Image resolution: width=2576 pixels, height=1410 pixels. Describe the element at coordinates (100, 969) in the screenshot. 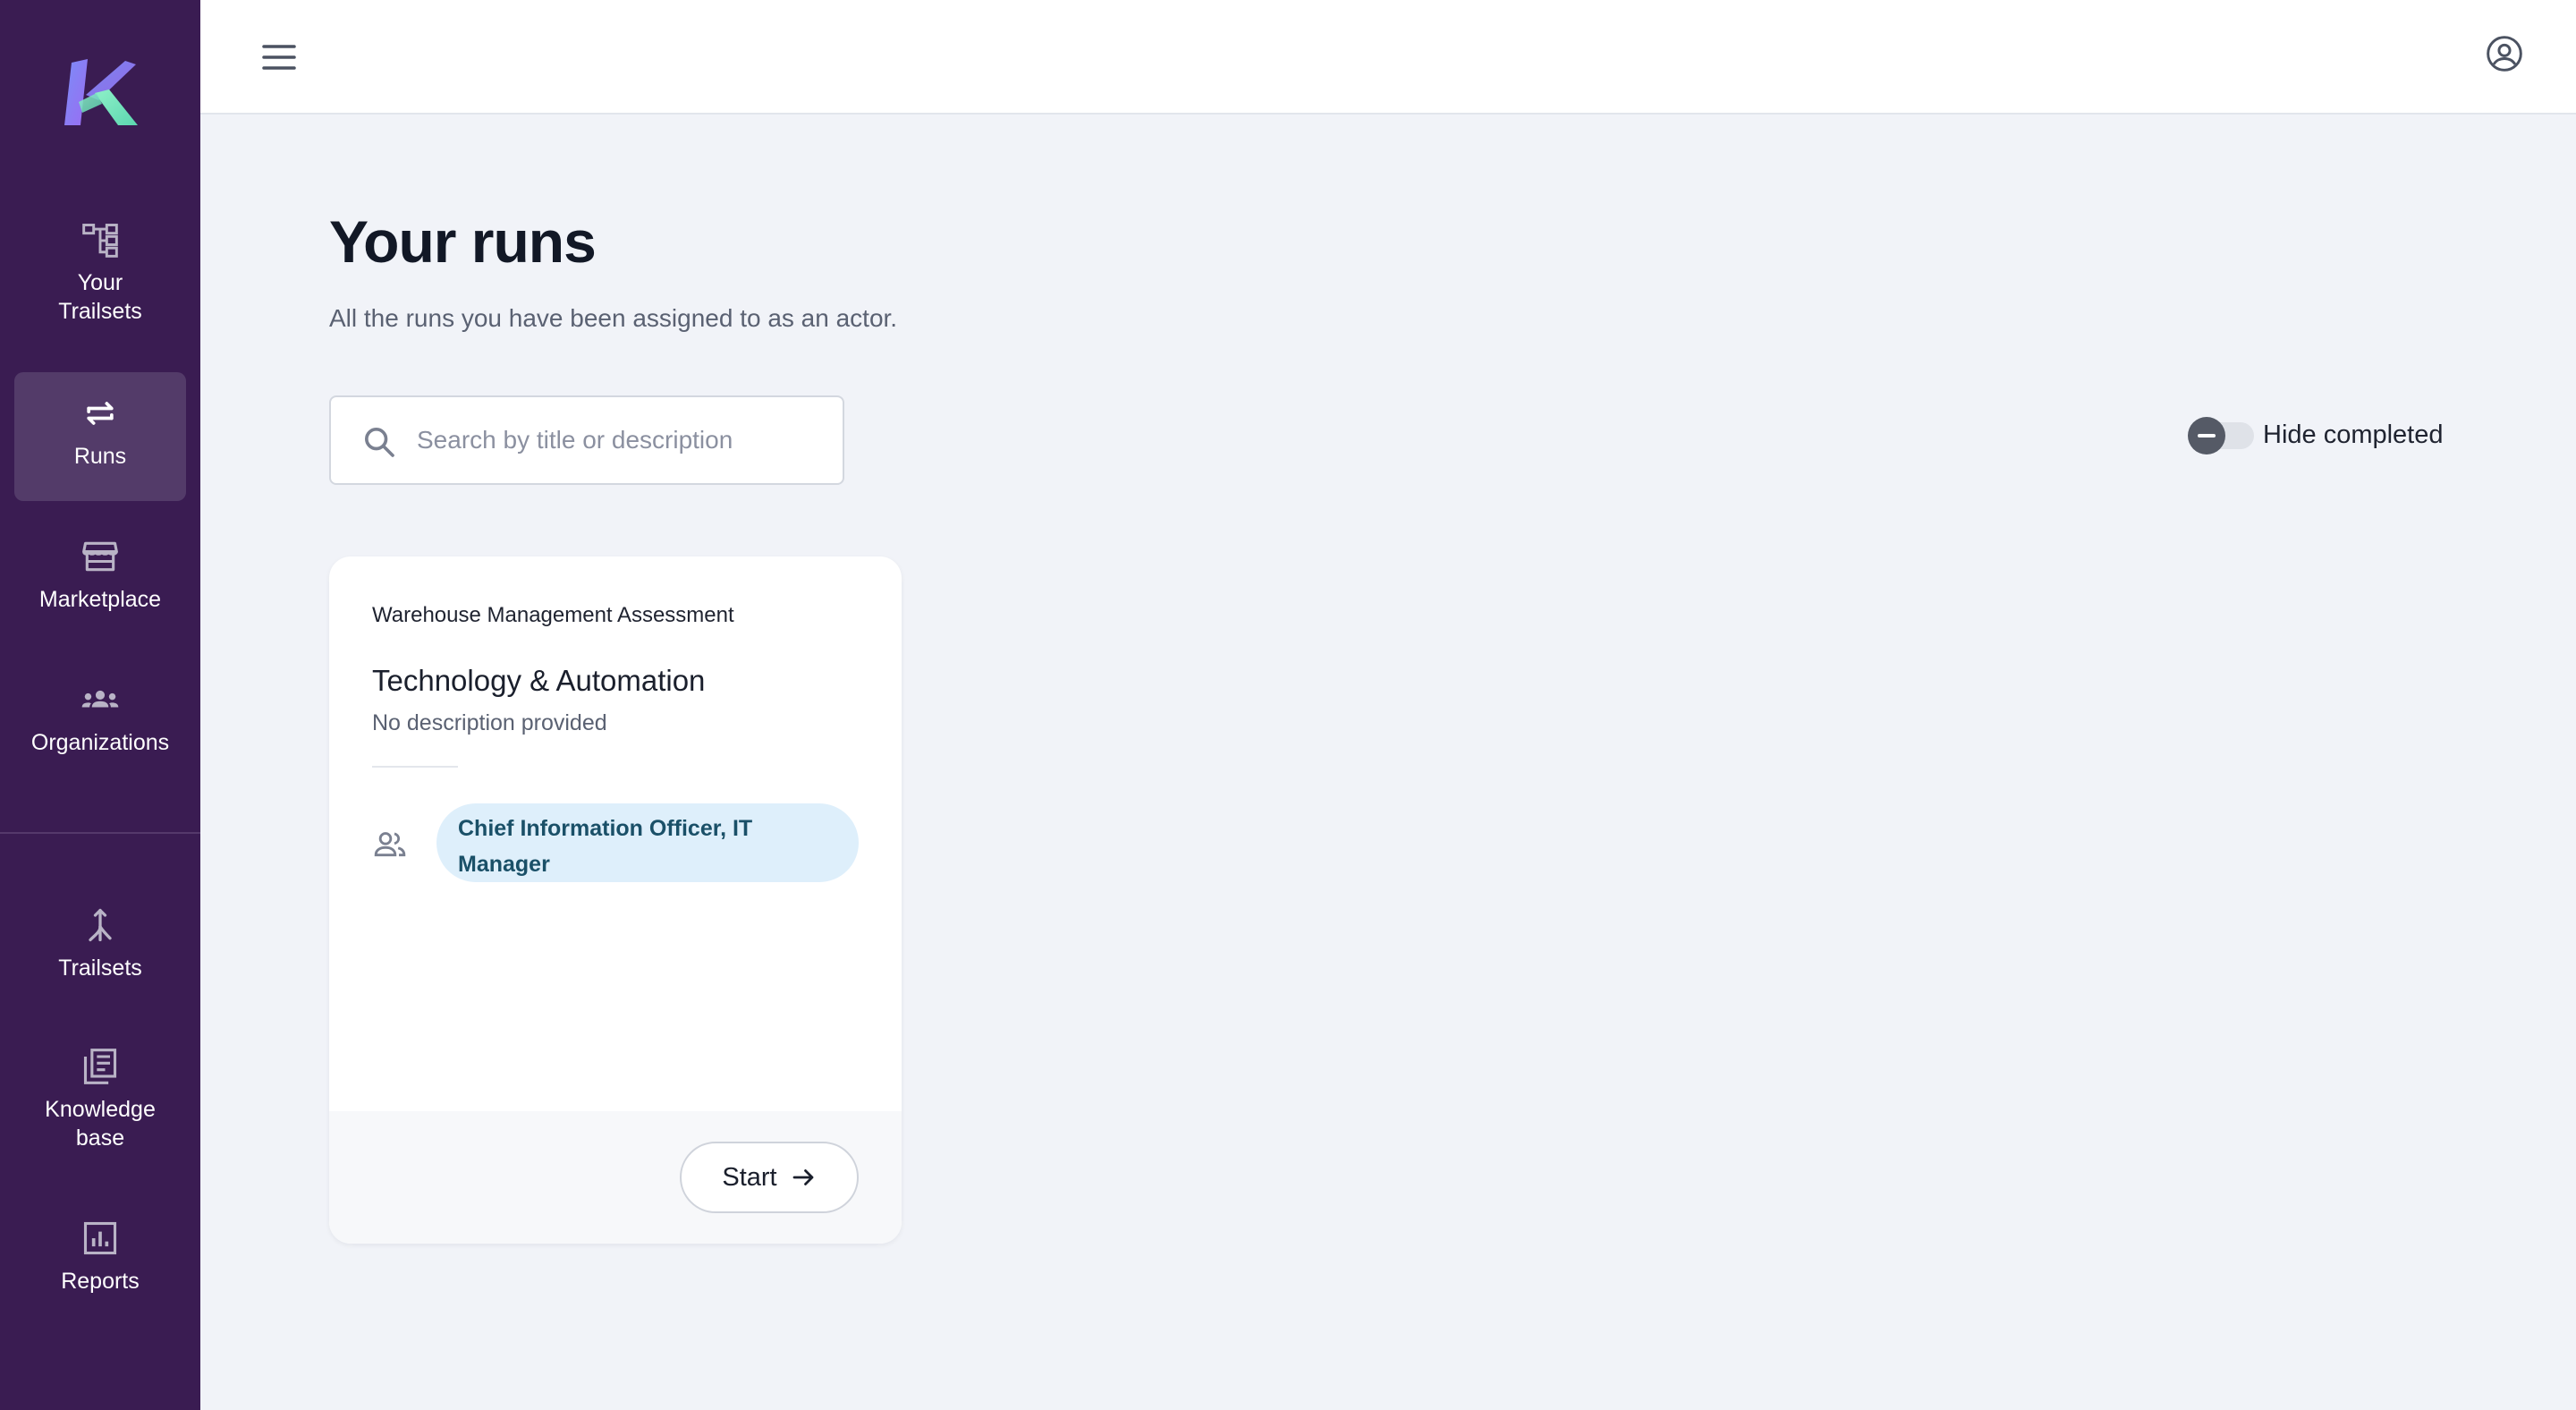

I see `sidebar-item-label: Trailsets` at that location.